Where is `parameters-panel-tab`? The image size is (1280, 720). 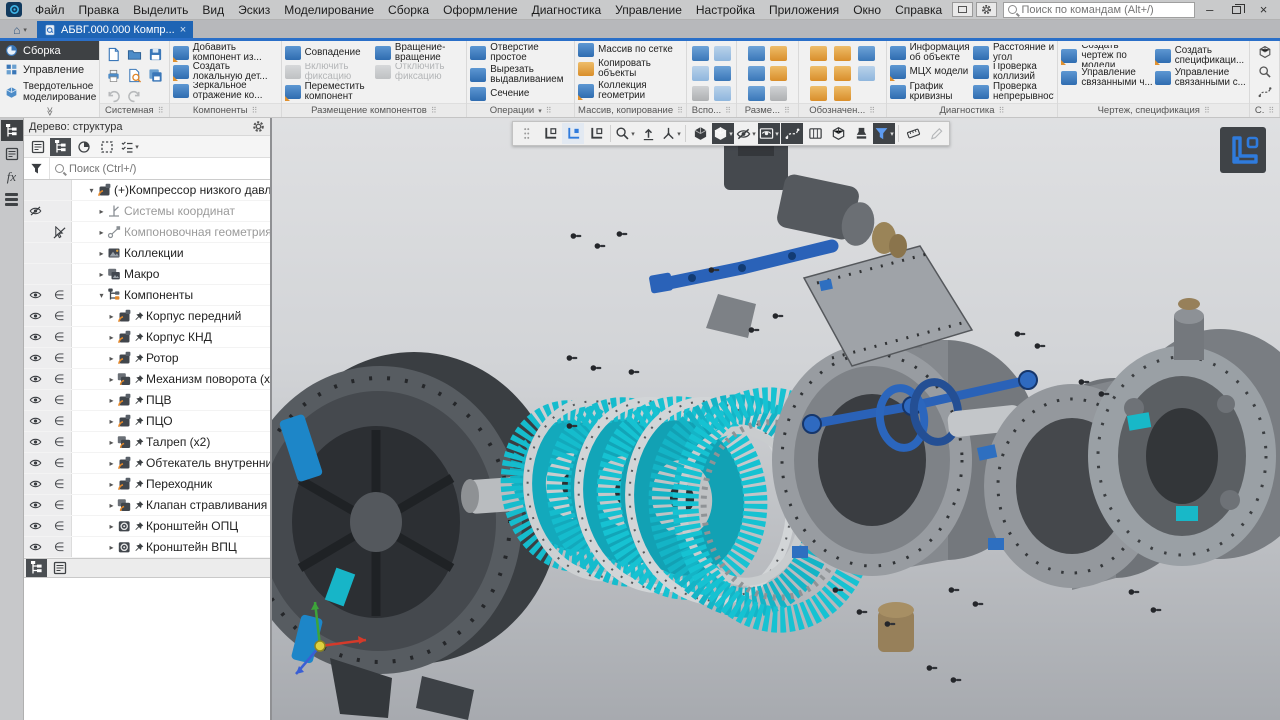
parameters-panel-tab is located at coordinates (12, 153).